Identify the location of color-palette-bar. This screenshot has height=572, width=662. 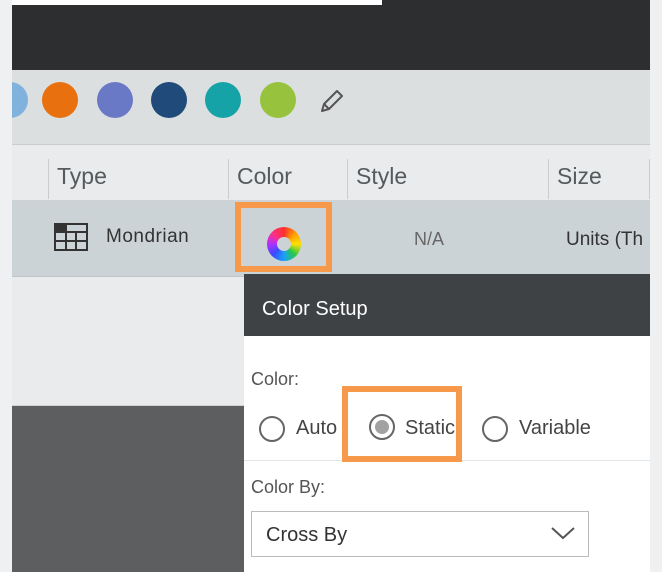
(337, 107).